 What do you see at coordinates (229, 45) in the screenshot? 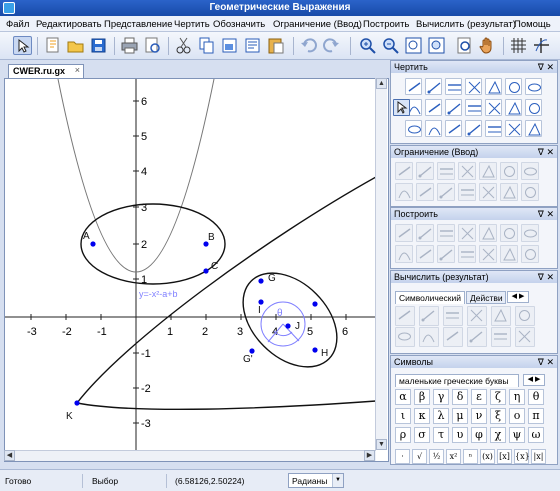
I see `copy-image-icon` at bounding box center [229, 45].